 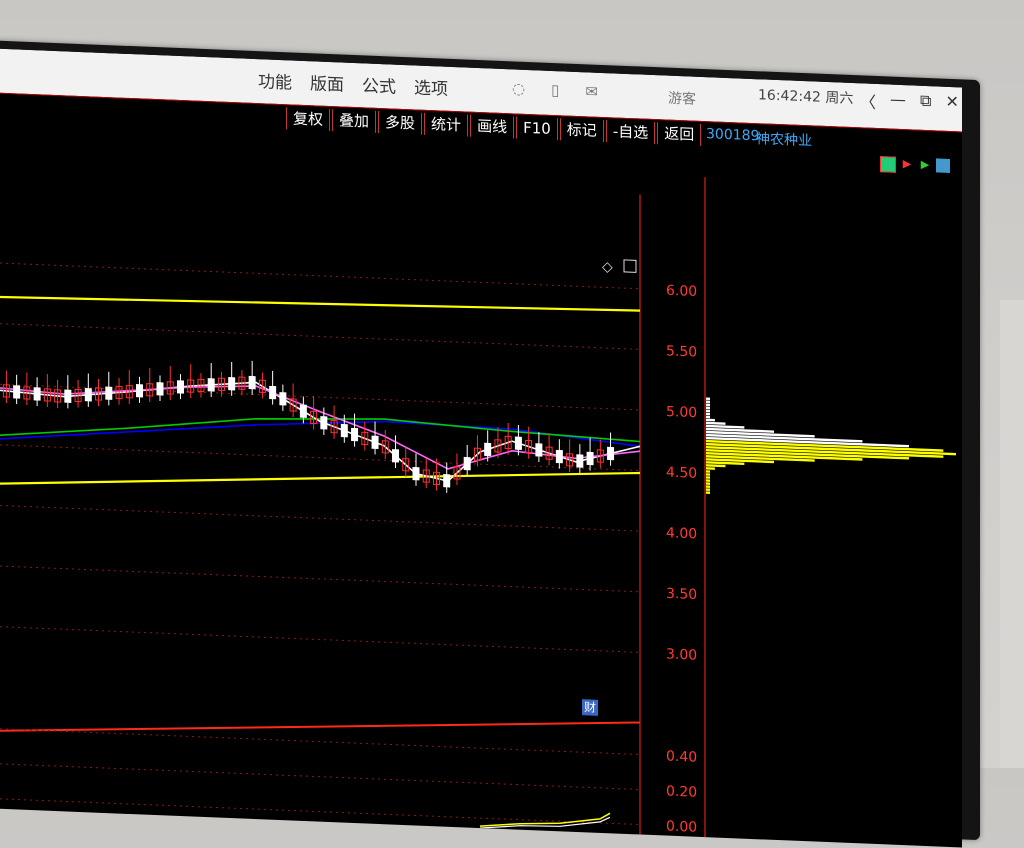 I want to click on chat-icon: ◌, so click(x=518, y=88).